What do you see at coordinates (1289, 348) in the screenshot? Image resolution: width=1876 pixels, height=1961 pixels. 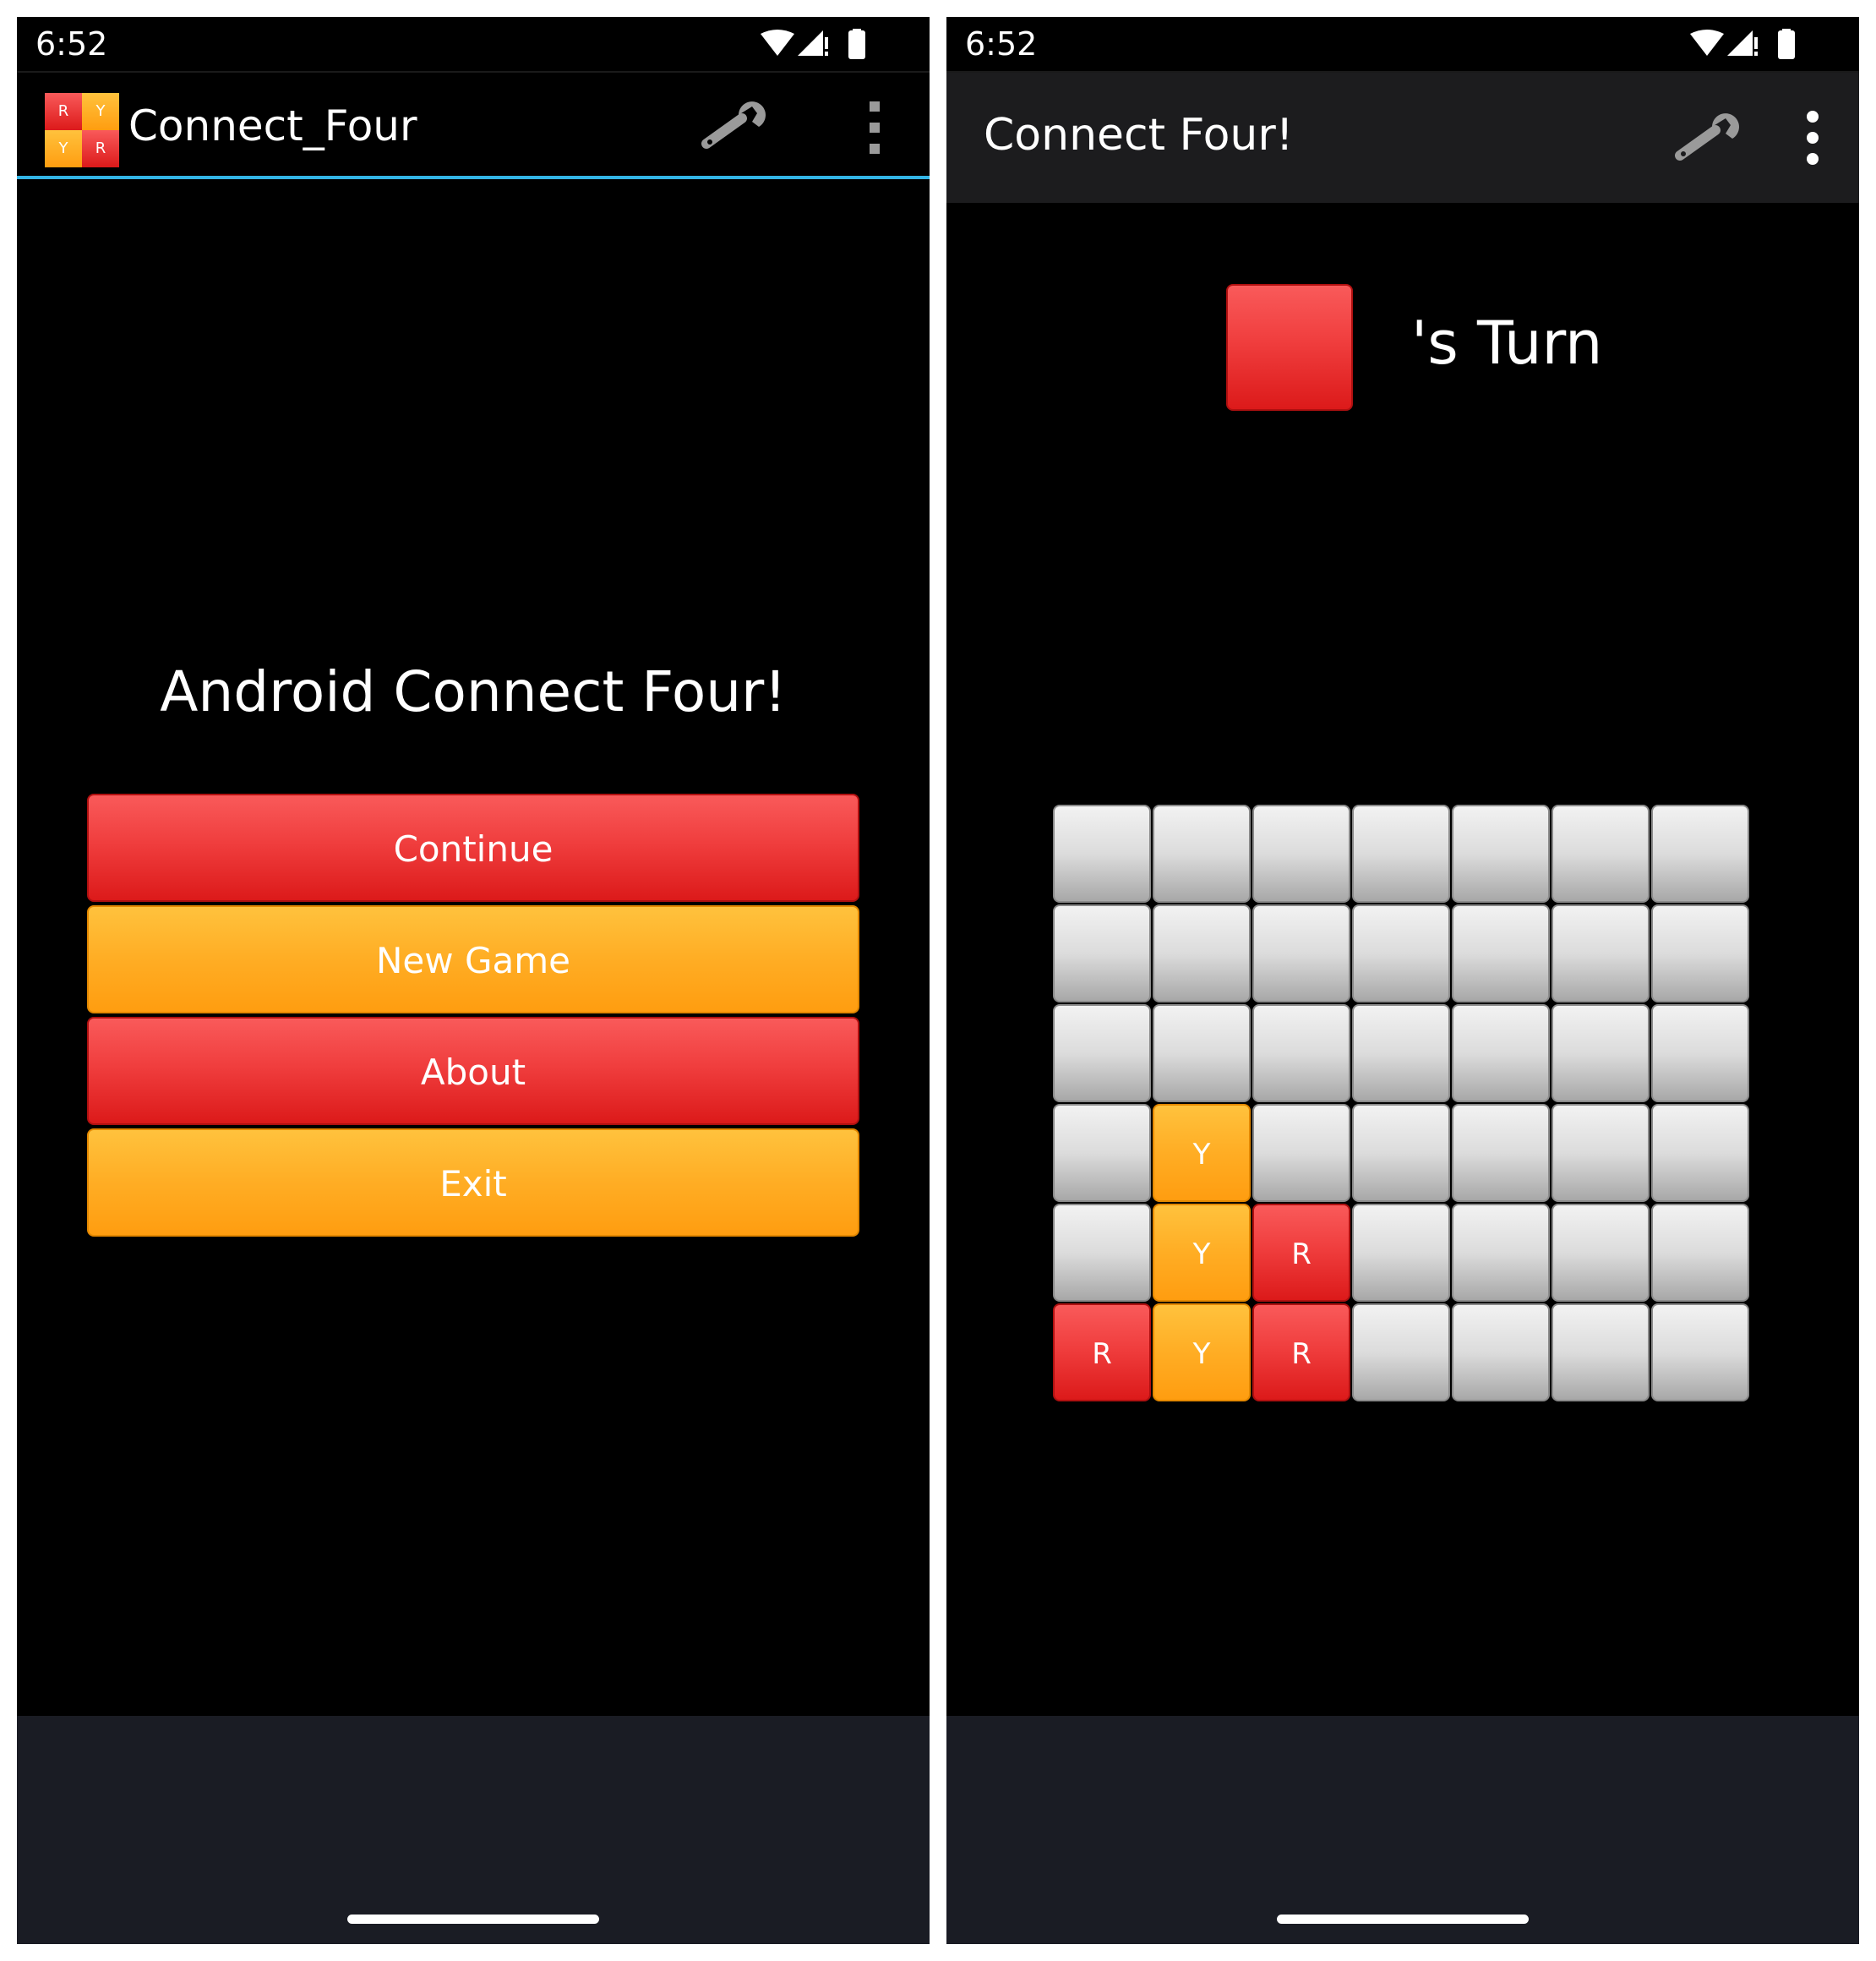 I see `current-player-piece` at bounding box center [1289, 348].